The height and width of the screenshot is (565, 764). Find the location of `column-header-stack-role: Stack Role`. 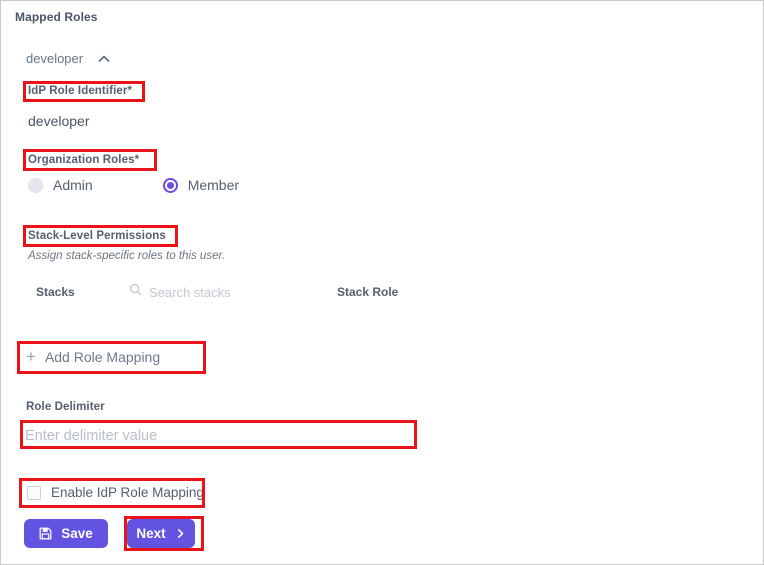

column-header-stack-role: Stack Role is located at coordinates (368, 292).